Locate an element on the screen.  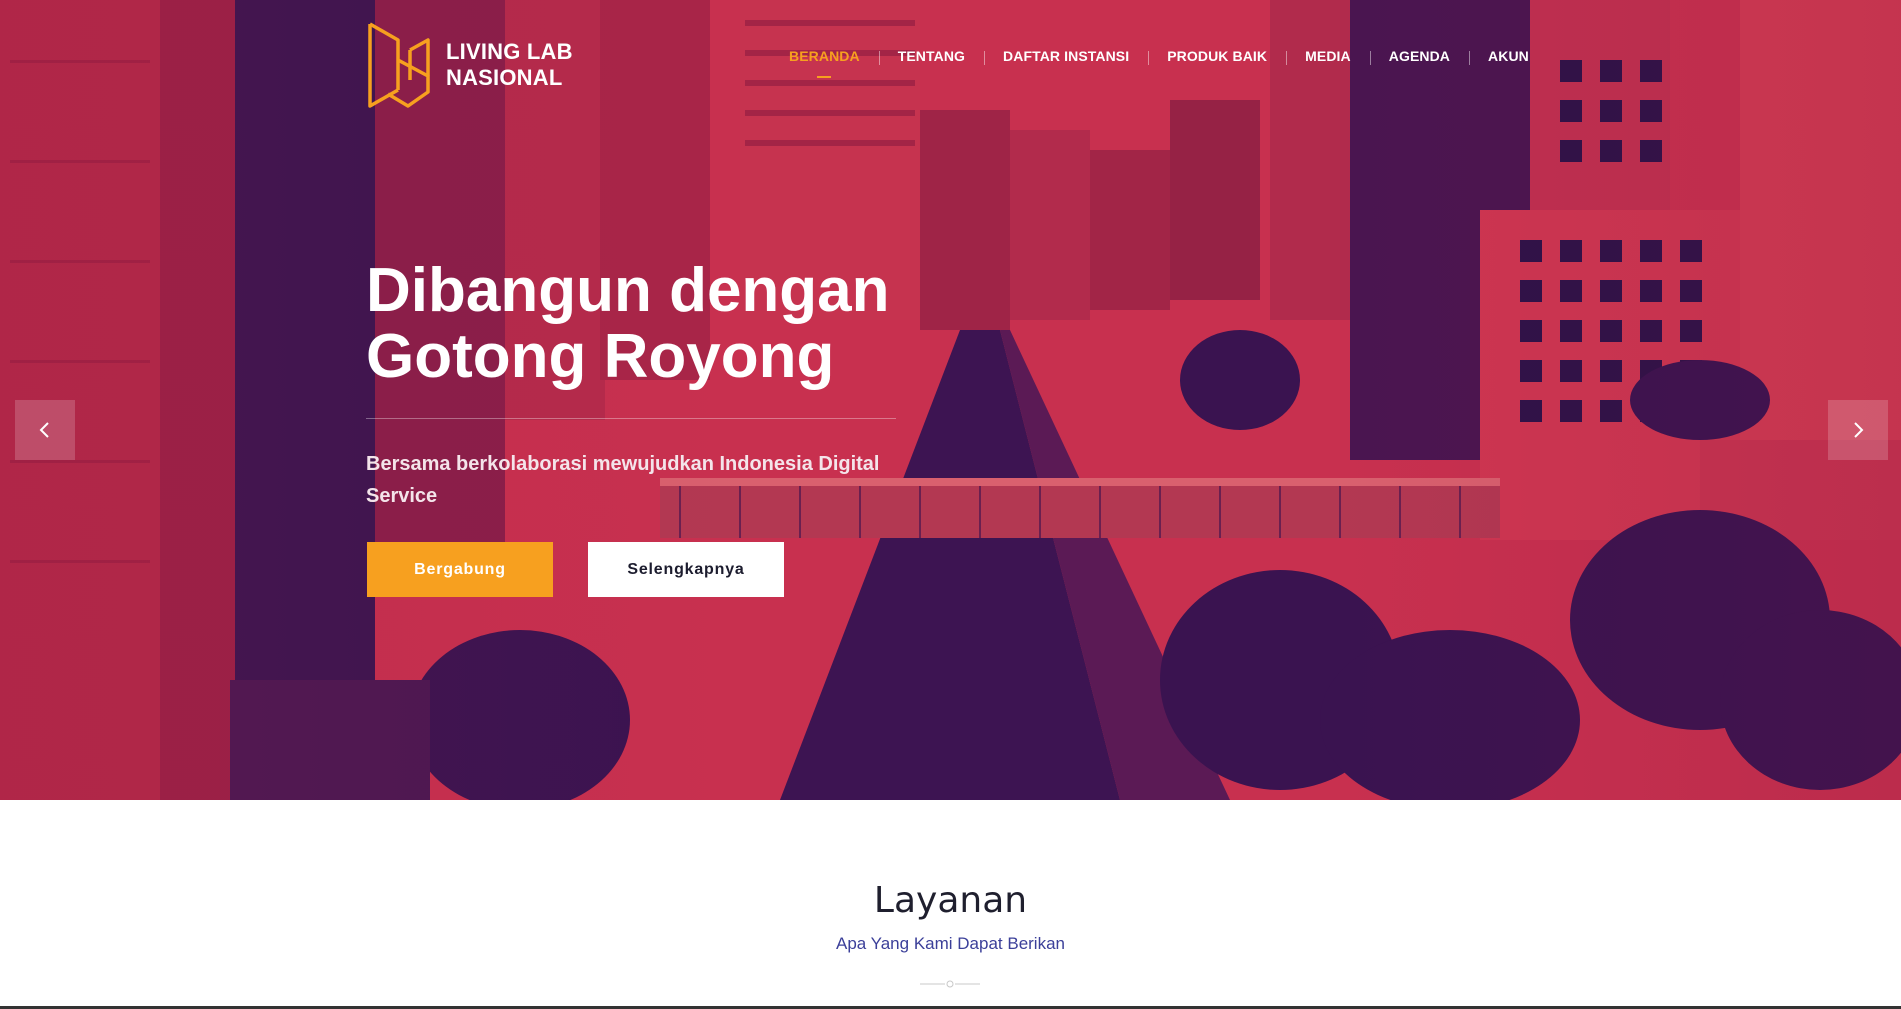
carousel-prev-button is located at coordinates (45, 430).